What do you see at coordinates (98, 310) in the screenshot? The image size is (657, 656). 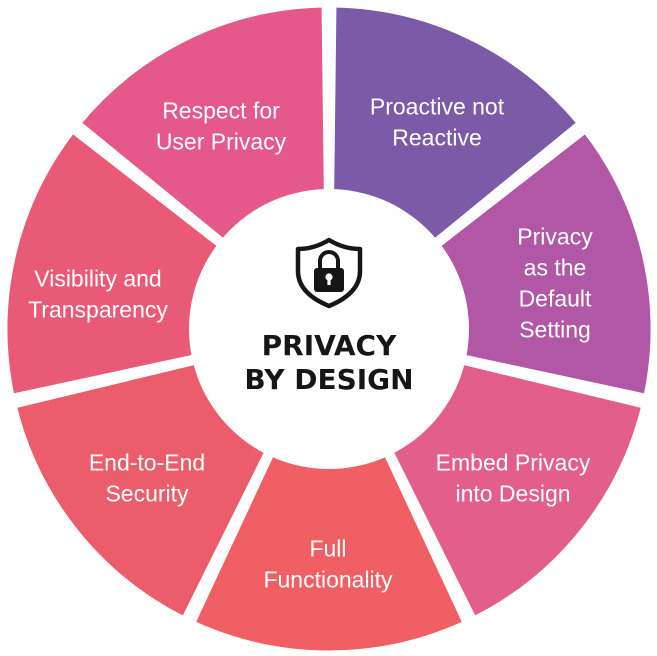 I see `segment-label-line: Transparency` at bounding box center [98, 310].